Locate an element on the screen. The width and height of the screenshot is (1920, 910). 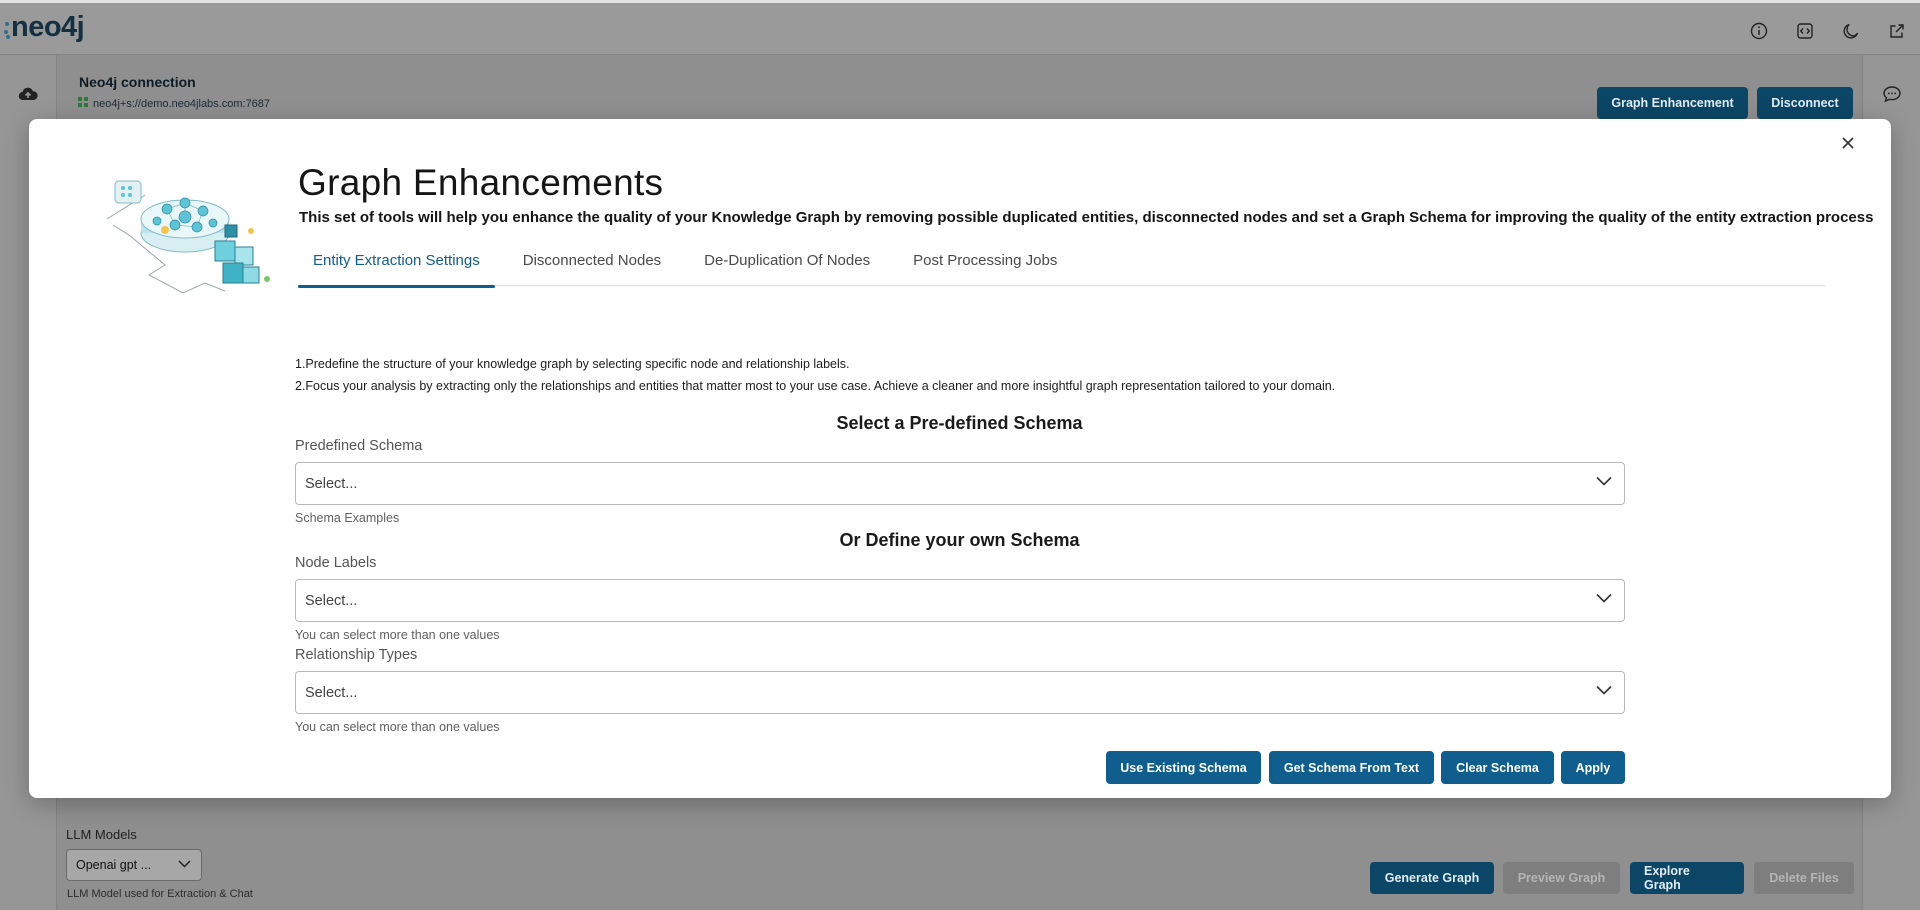
llm-models-label: LLM Models is located at coordinates (101, 834).